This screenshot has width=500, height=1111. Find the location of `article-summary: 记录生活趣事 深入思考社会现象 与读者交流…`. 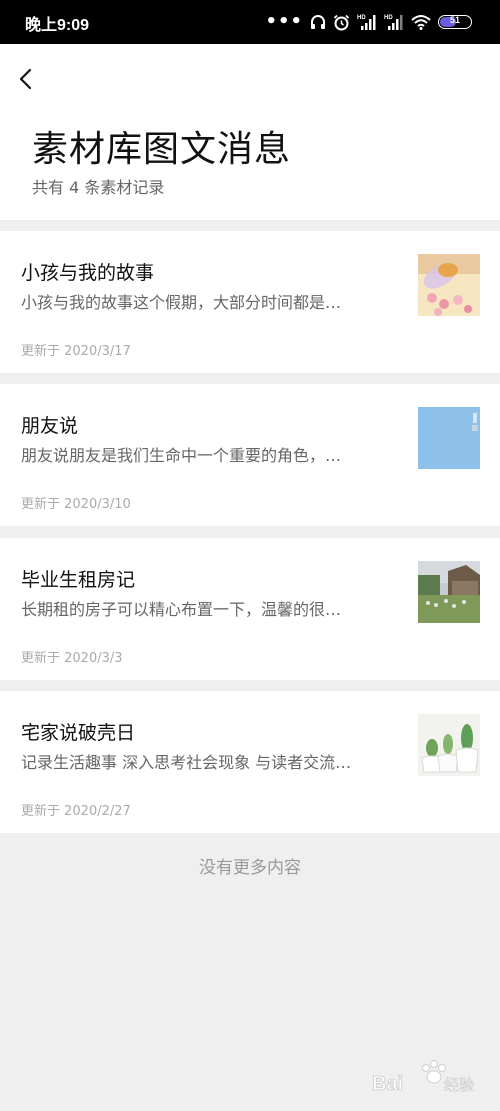

article-summary: 记录生活趣事 深入思考社会现象 与读者交流… is located at coordinates (186, 762).